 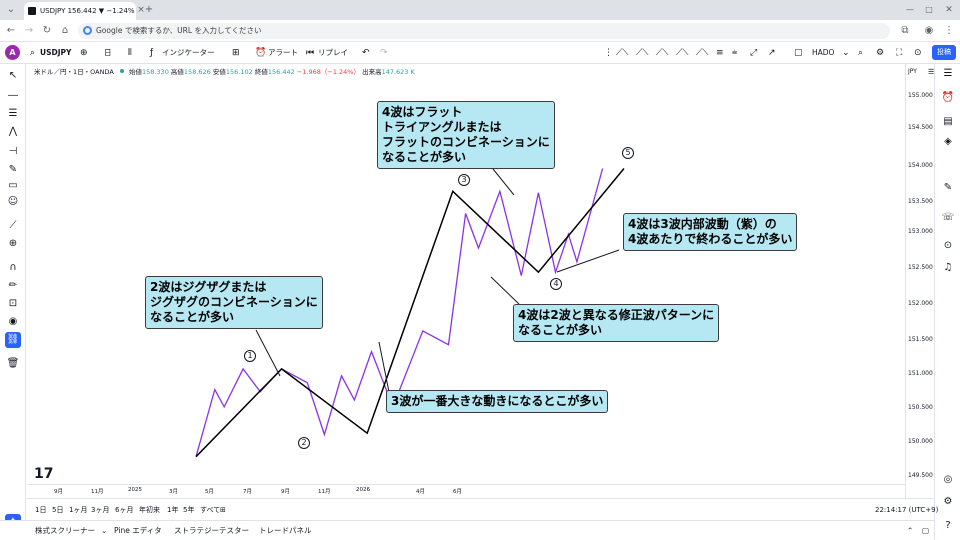 I want to click on search-icon: ⌕, so click(x=860, y=53).